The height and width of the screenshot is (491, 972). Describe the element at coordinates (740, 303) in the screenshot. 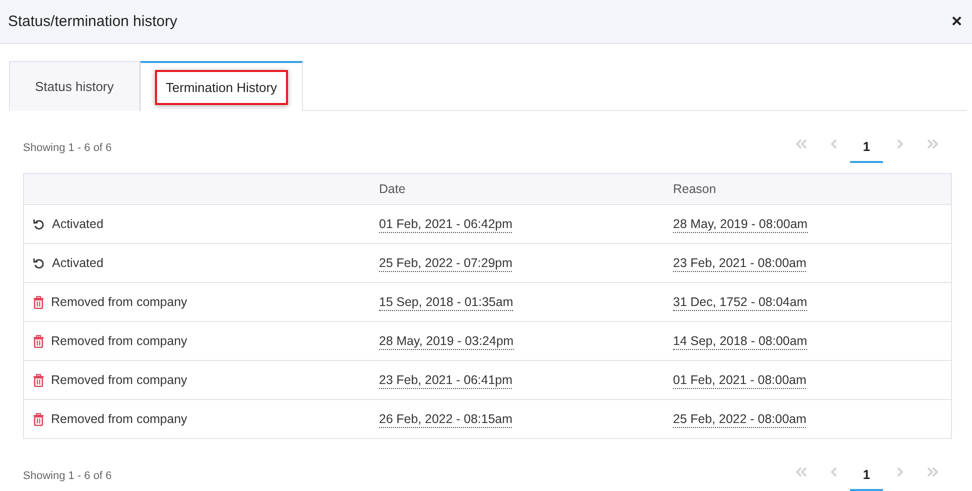

I see `reason-date-text: 31 Dec, 1752 - 08:04am` at that location.